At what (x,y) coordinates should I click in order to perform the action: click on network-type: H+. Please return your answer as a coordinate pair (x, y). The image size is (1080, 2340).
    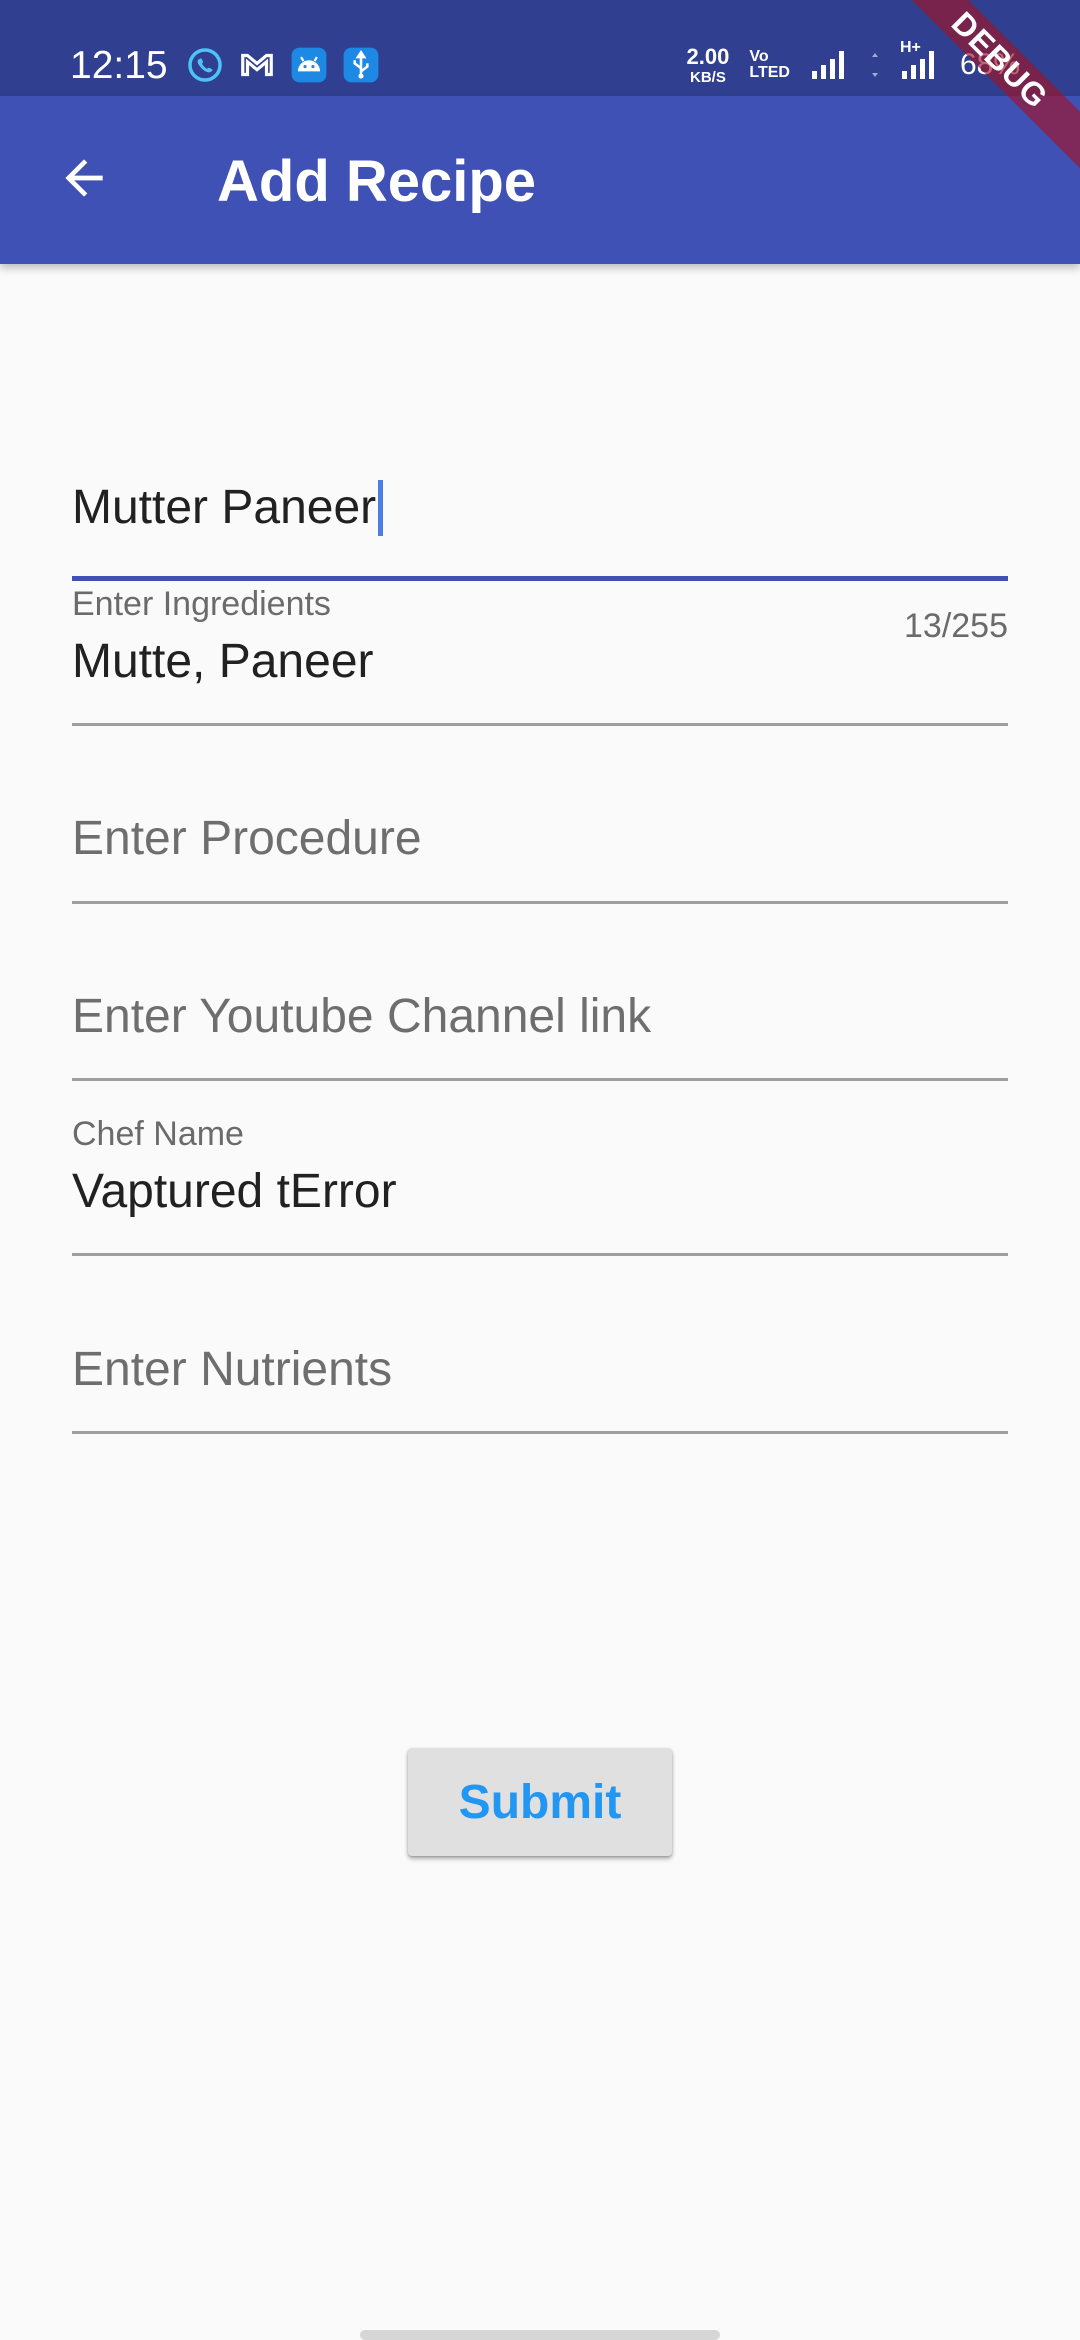
    Looking at the image, I should click on (910, 47).